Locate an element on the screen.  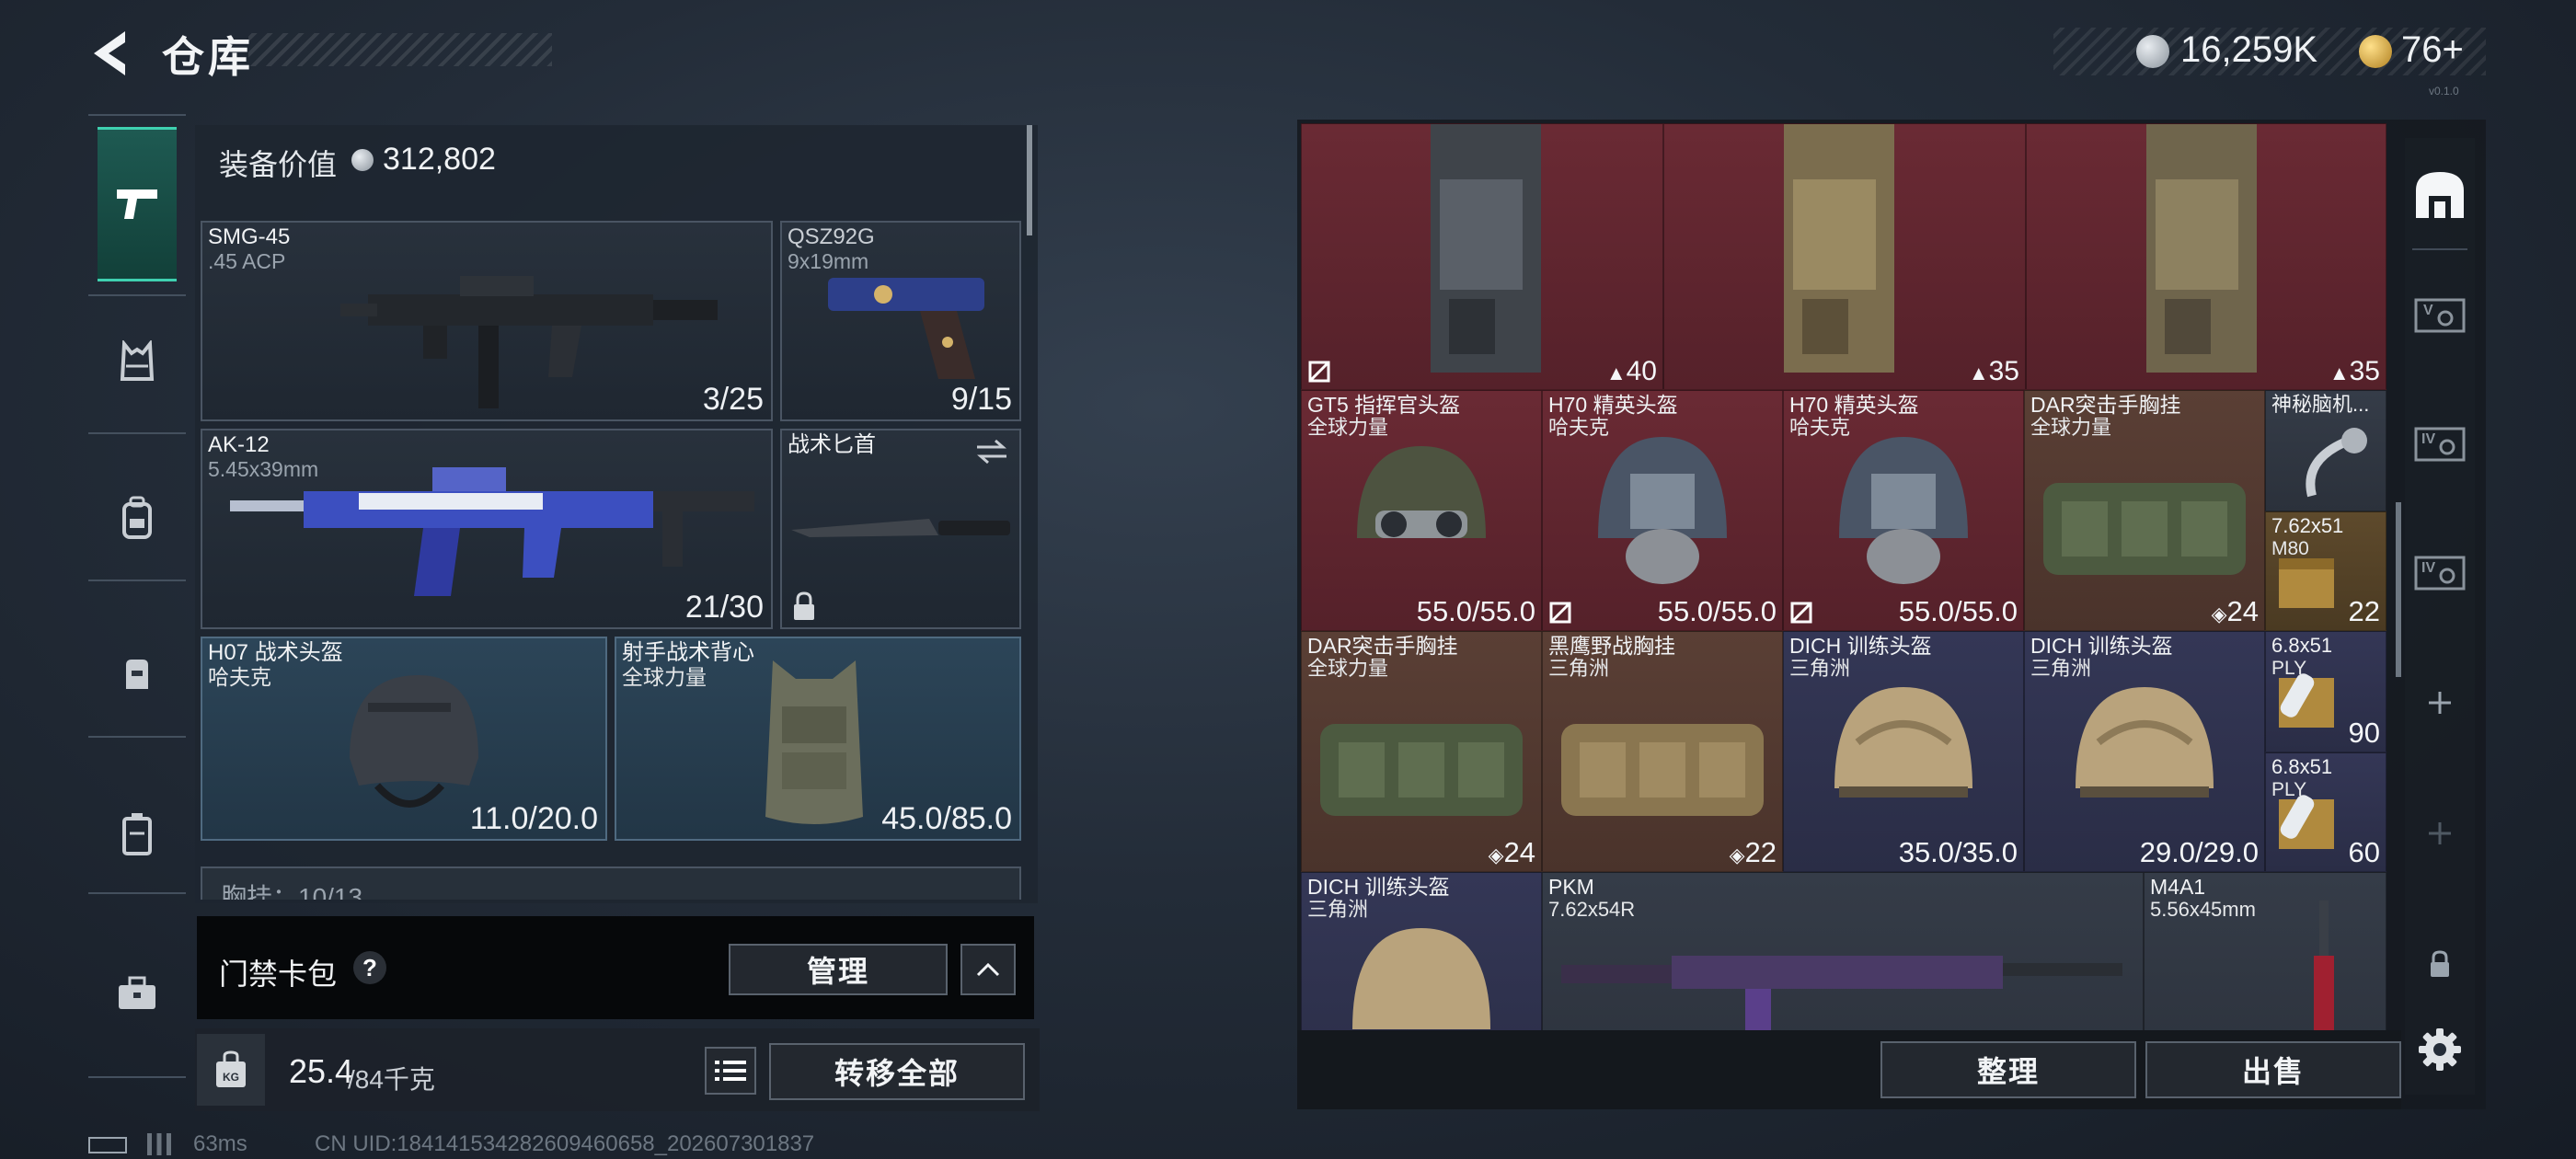
stash-item-helmet: DICH 训练头盔 三角洲 35.0/35.0 is located at coordinates (1903, 751).